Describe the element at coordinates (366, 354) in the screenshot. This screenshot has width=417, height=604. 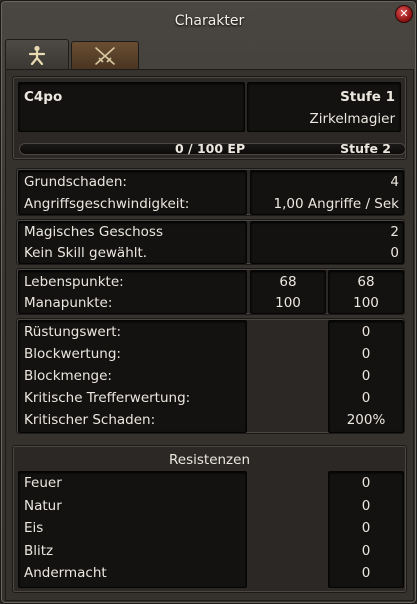
I see `block-rating-value: 0` at that location.